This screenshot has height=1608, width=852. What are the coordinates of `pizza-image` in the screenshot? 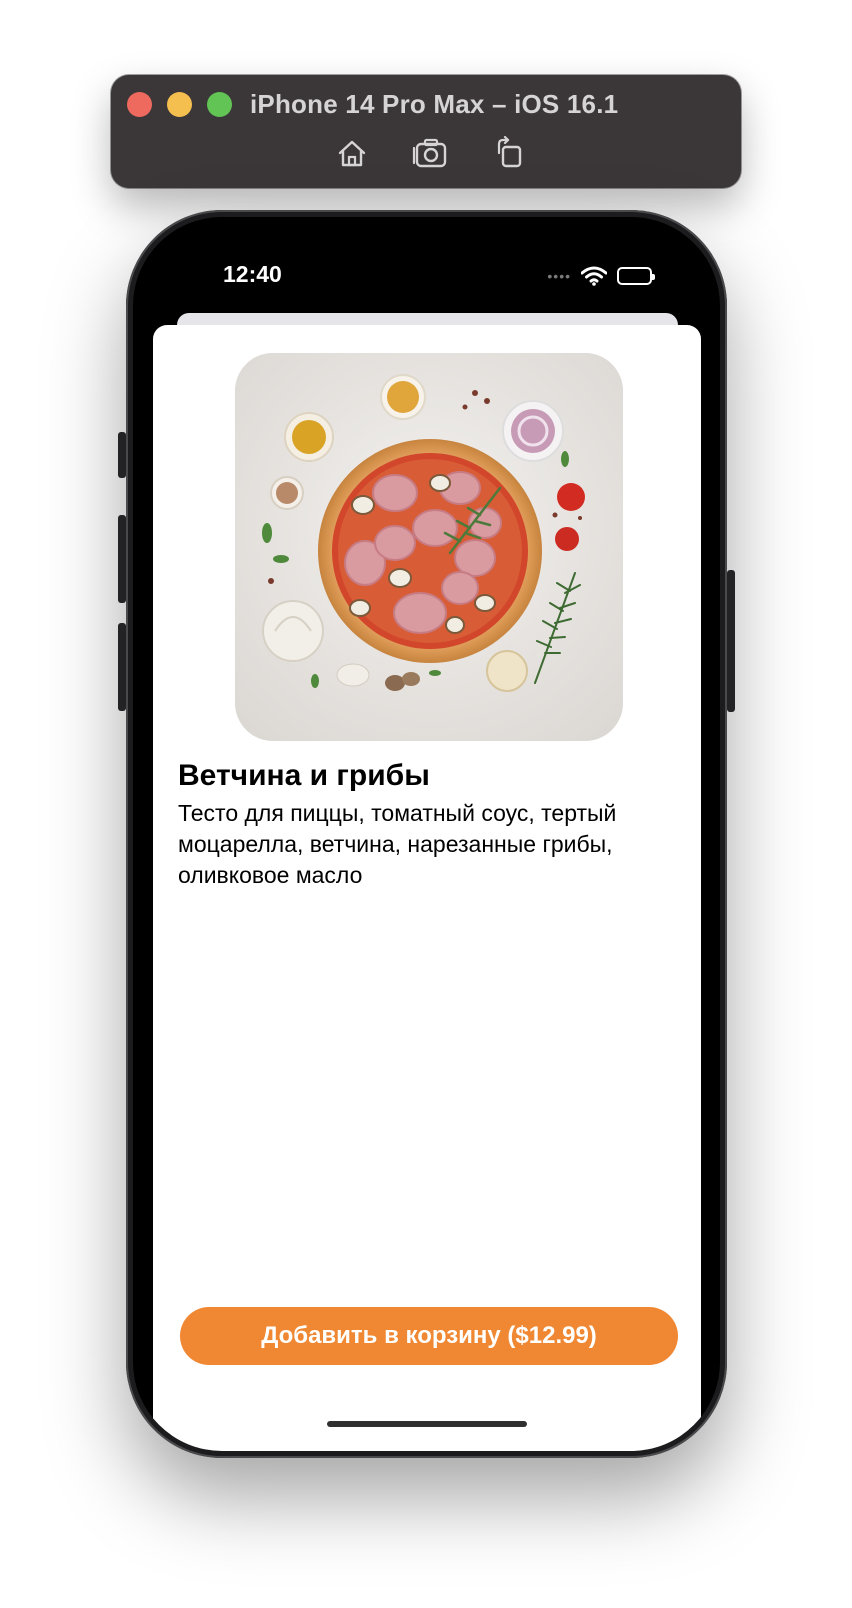 It's located at (429, 547).